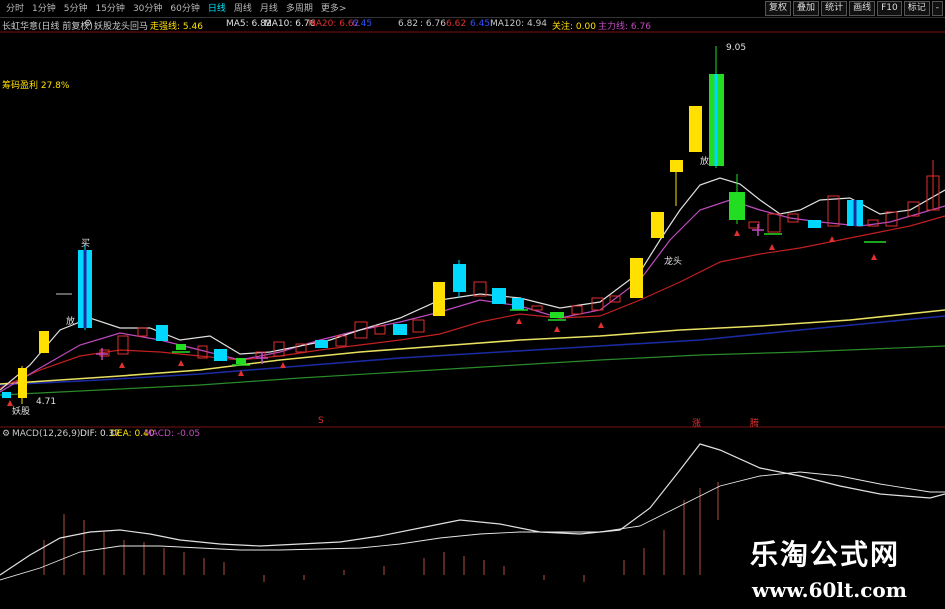 The image size is (945, 609). What do you see at coordinates (46, 402) in the screenshot?
I see `low-price-label: 4.71` at bounding box center [46, 402].